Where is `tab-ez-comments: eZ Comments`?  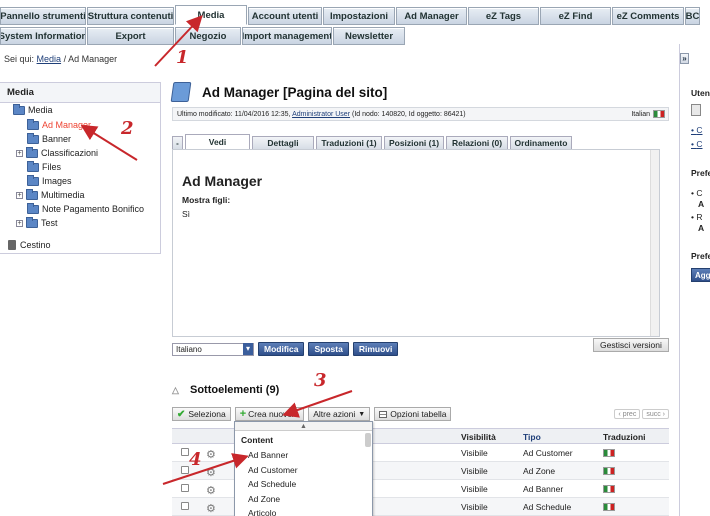
tab-ez-comments: eZ Comments is located at coordinates (648, 16).